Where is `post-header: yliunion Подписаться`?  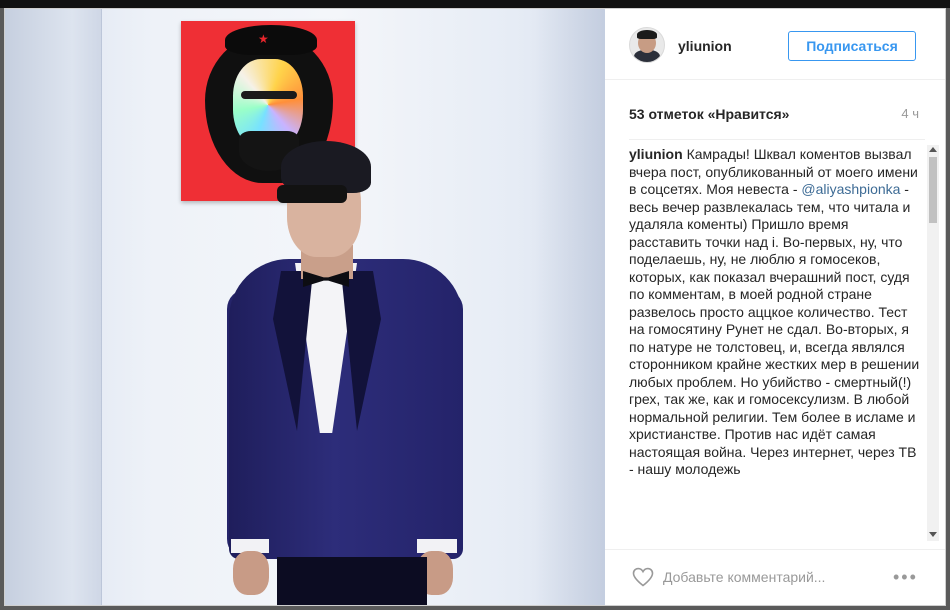
post-header: yliunion Подписаться is located at coordinates (775, 44).